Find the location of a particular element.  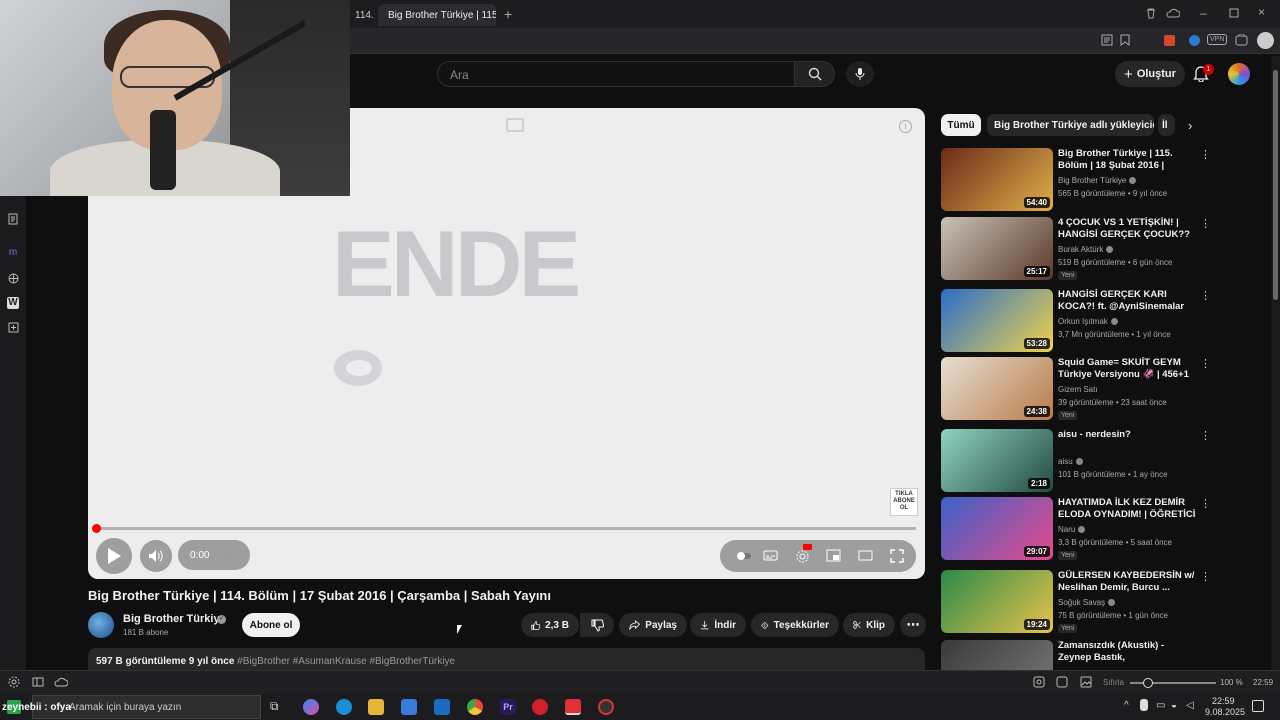

channel-avatar is located at coordinates (101, 625).